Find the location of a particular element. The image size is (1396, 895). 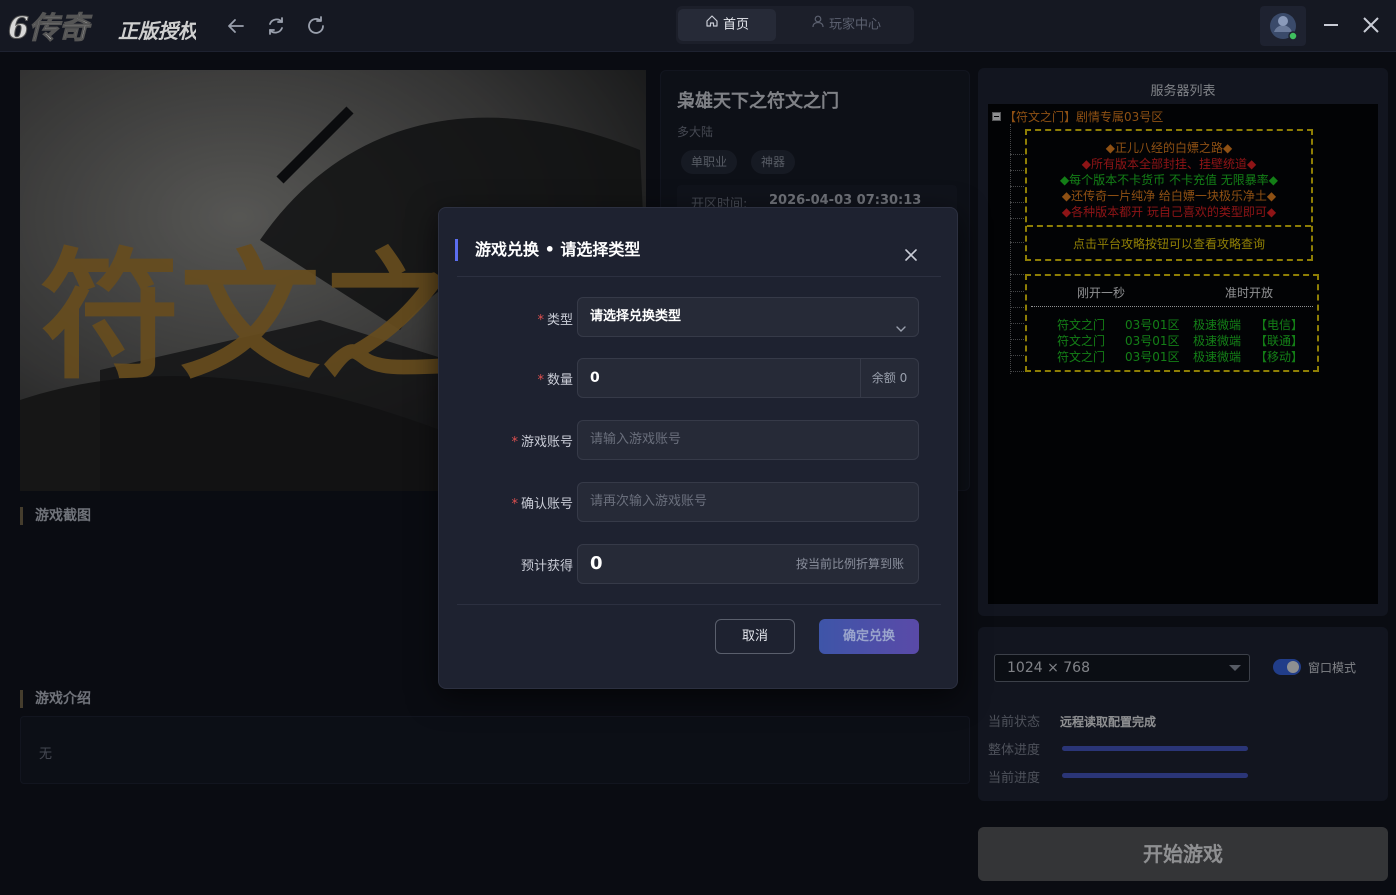

close-window-icon is located at coordinates (1371, 25).